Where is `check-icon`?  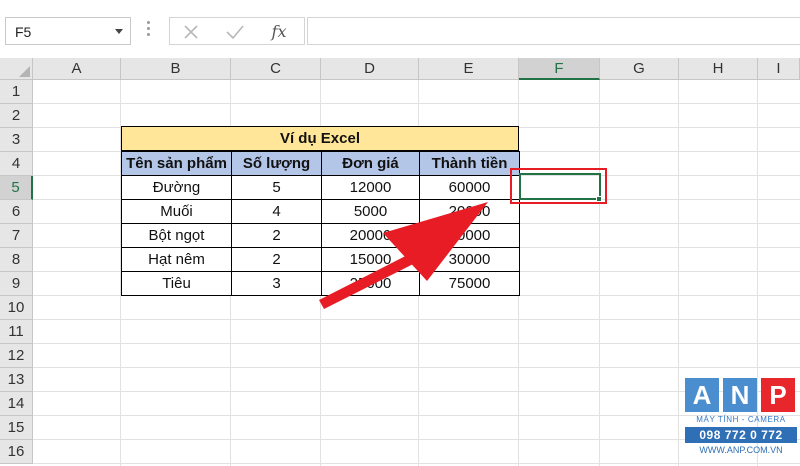 check-icon is located at coordinates (235, 32).